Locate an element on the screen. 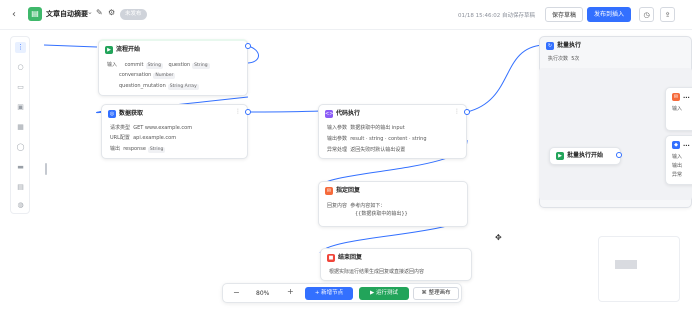  chevron-down-icon: ⌄ is located at coordinates (90, 12).